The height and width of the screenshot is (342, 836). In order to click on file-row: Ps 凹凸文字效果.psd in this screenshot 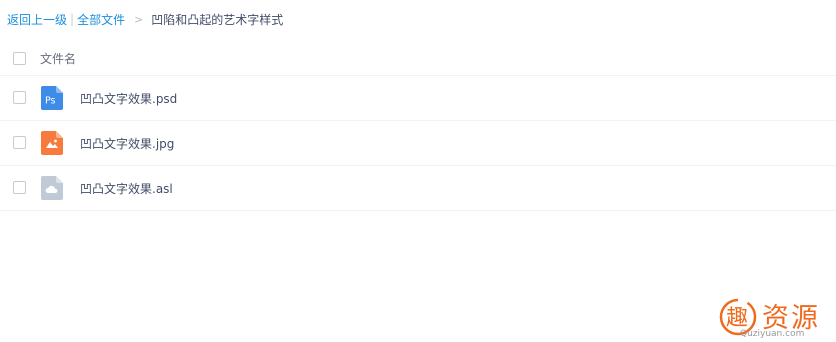, I will do `click(418, 98)`.